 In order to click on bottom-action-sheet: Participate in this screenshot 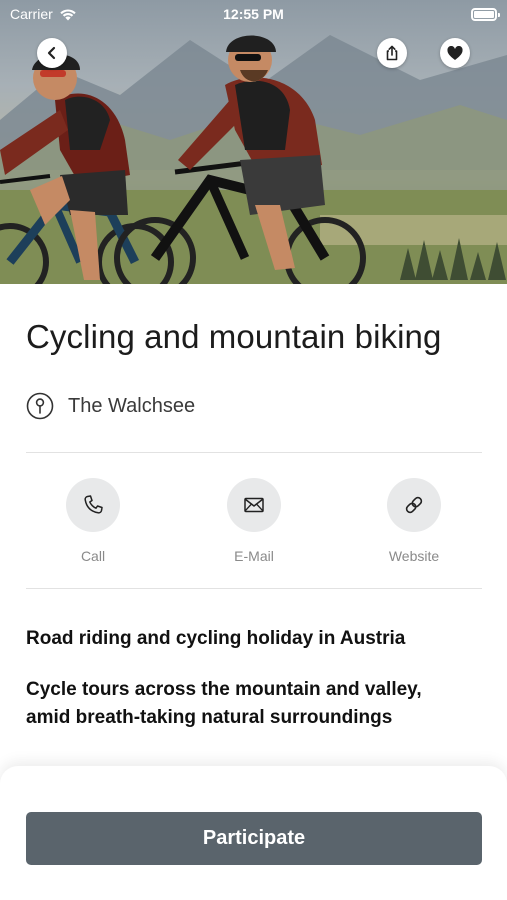, I will do `click(253, 833)`.